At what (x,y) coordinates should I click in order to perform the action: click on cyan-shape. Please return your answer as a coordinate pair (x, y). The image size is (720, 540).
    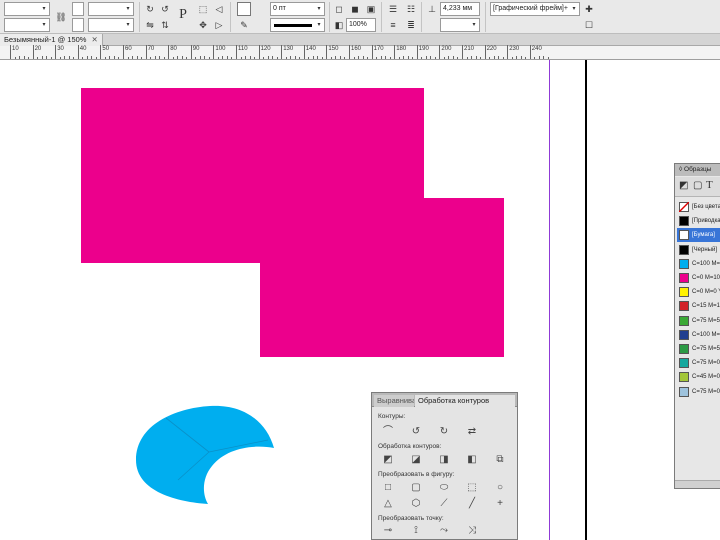
    Looking at the image, I should click on (205, 455).